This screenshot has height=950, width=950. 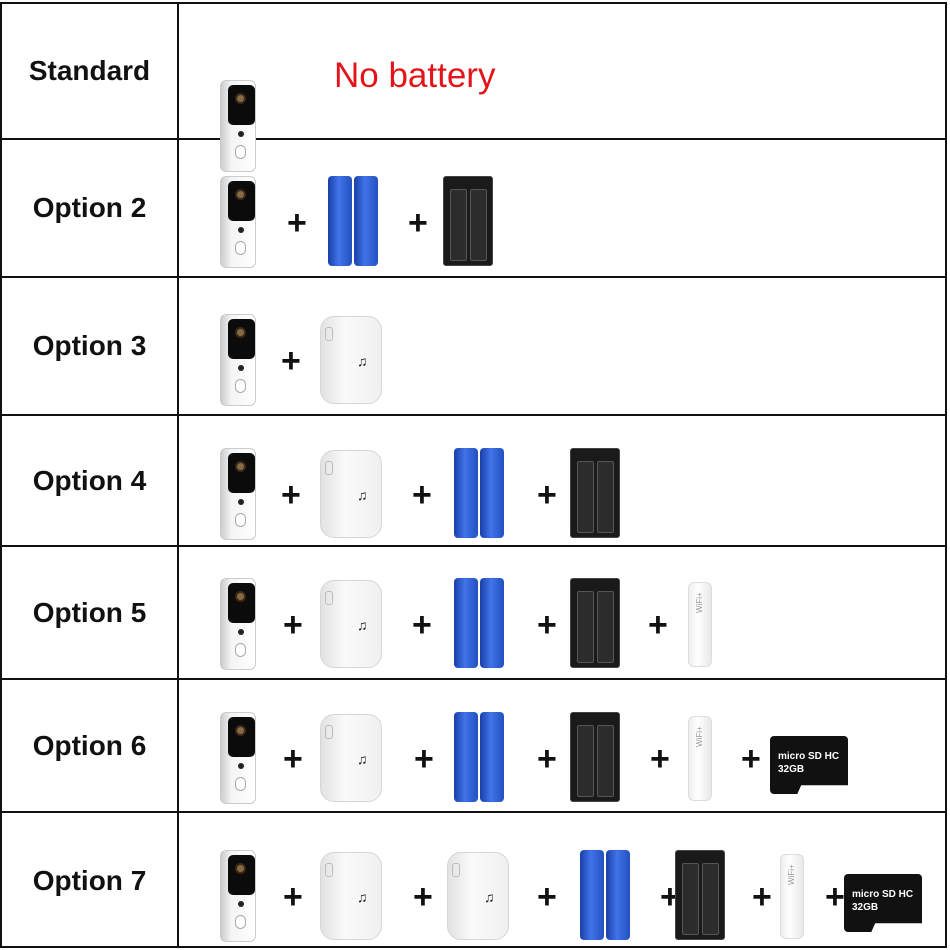 I want to click on option-row: Option 6 + ♫ + + + WiFi+ + micro SD HC 32GB, so click(x=473, y=746).